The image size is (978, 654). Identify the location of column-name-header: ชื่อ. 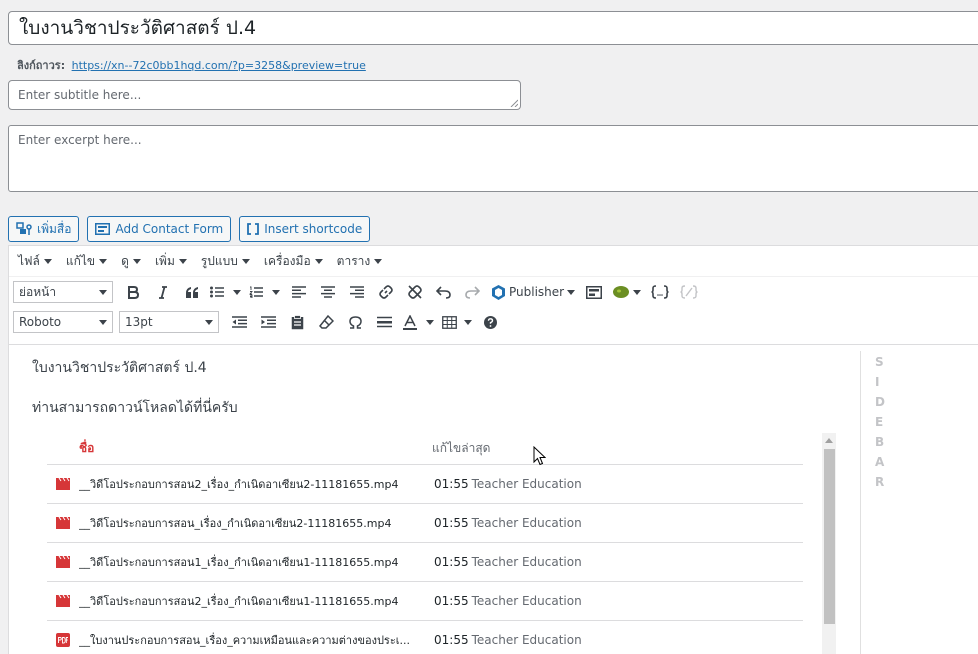
(239, 448).